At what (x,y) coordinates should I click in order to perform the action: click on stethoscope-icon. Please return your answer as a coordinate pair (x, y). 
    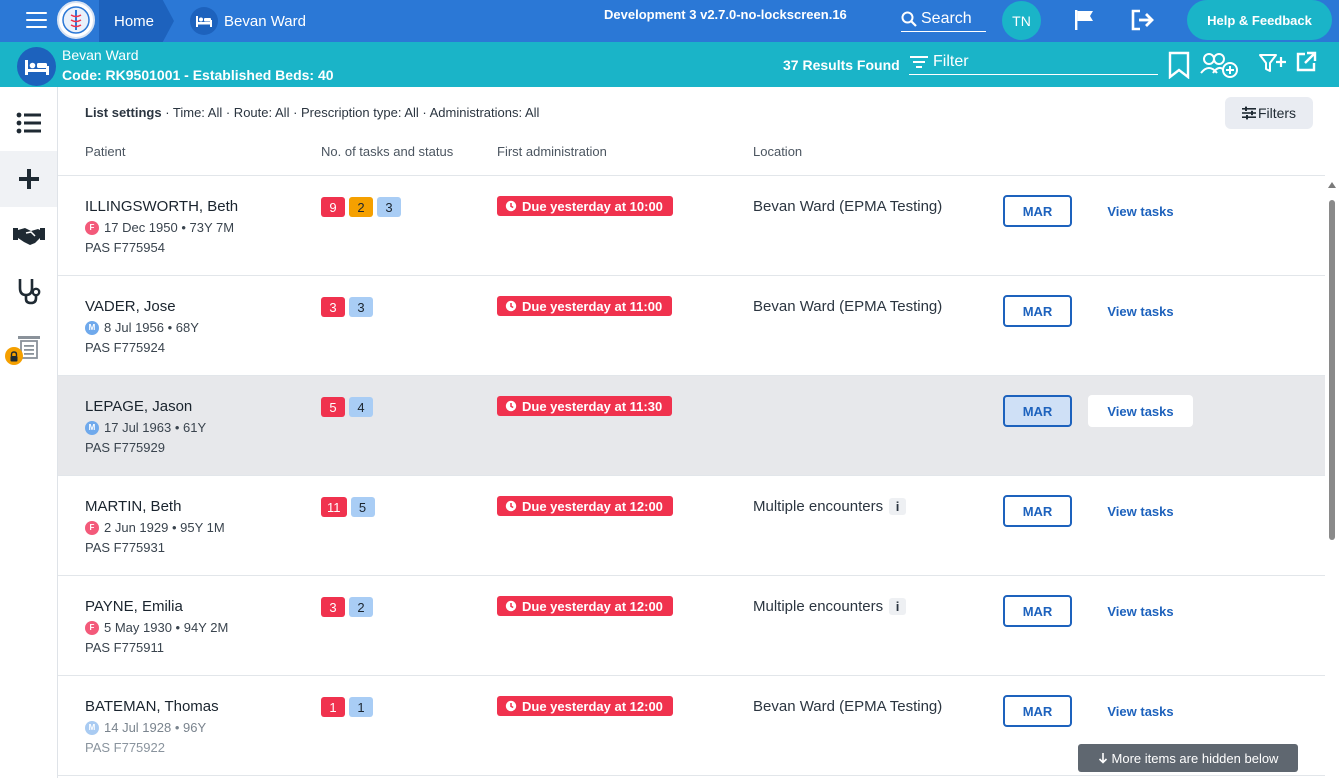
    Looking at the image, I should click on (29, 292).